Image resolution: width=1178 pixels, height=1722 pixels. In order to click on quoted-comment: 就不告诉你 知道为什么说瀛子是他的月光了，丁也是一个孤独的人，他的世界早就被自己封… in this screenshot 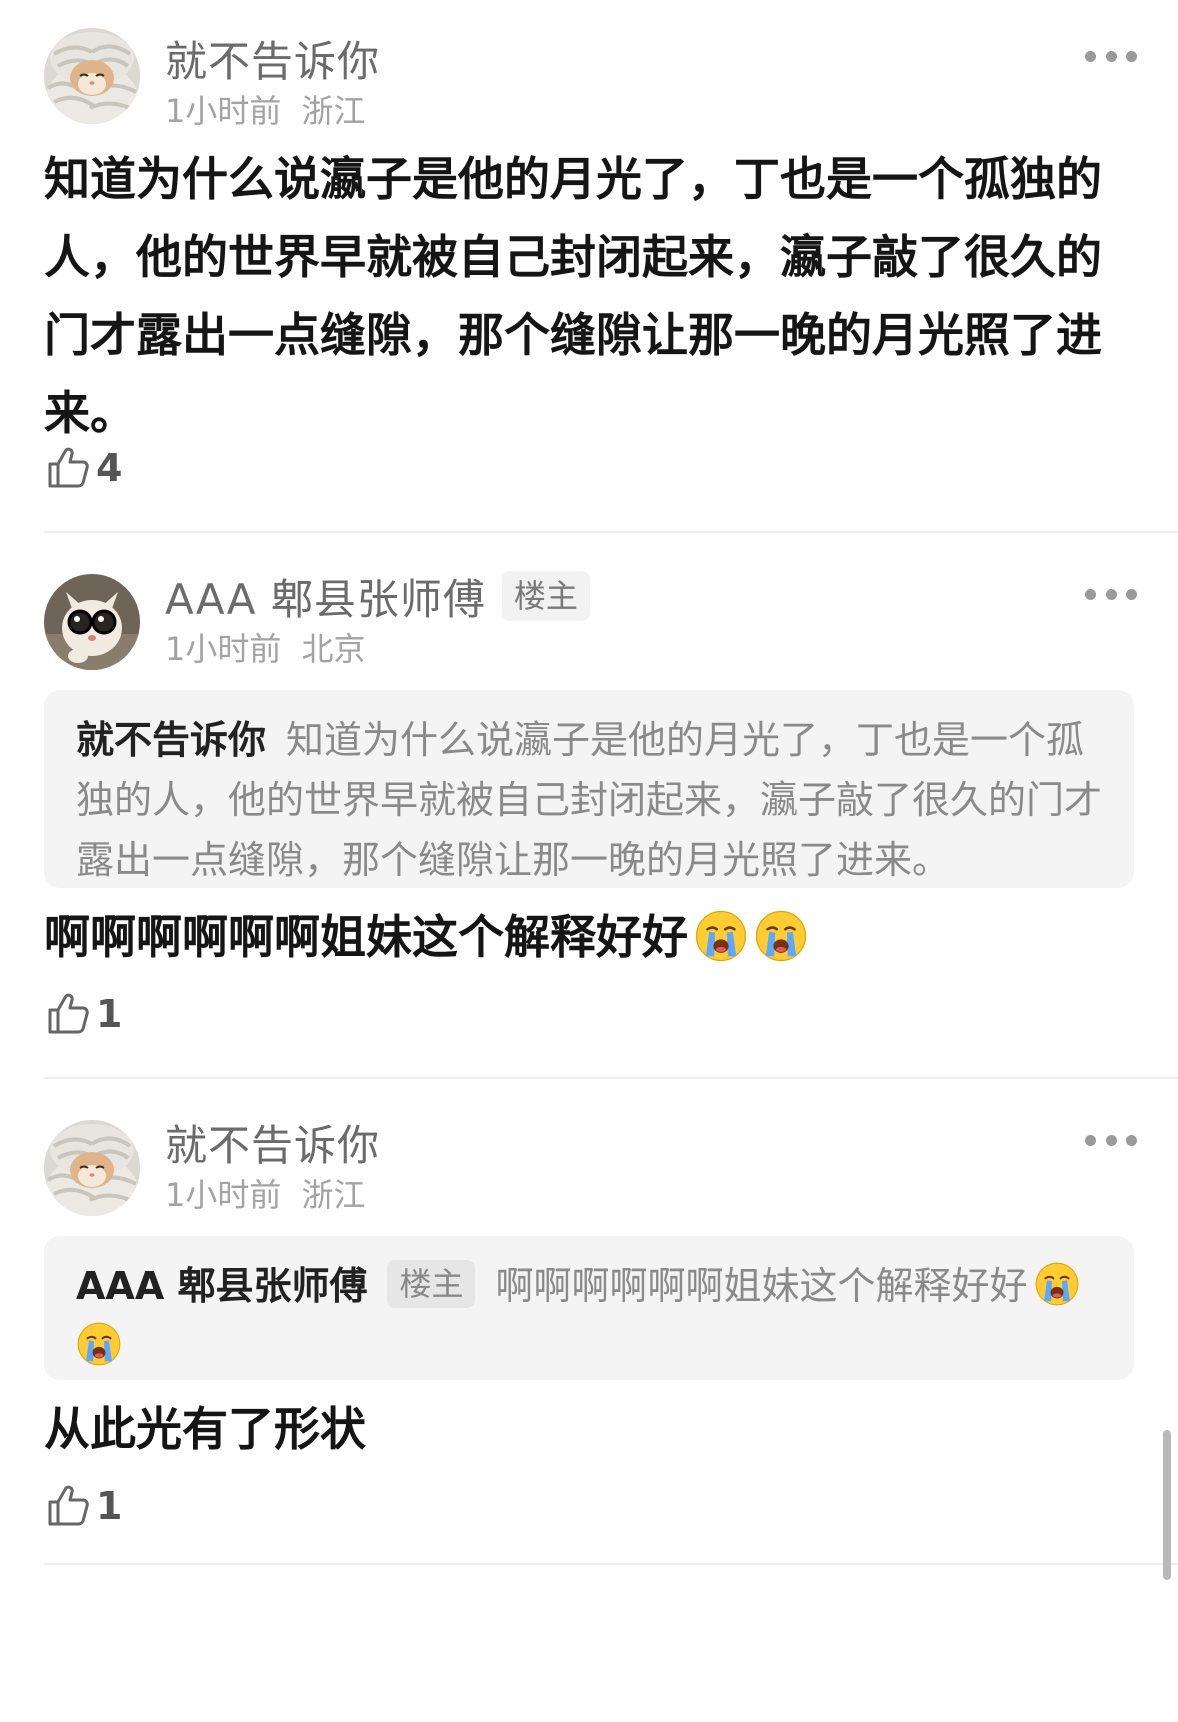, I will do `click(589, 789)`.